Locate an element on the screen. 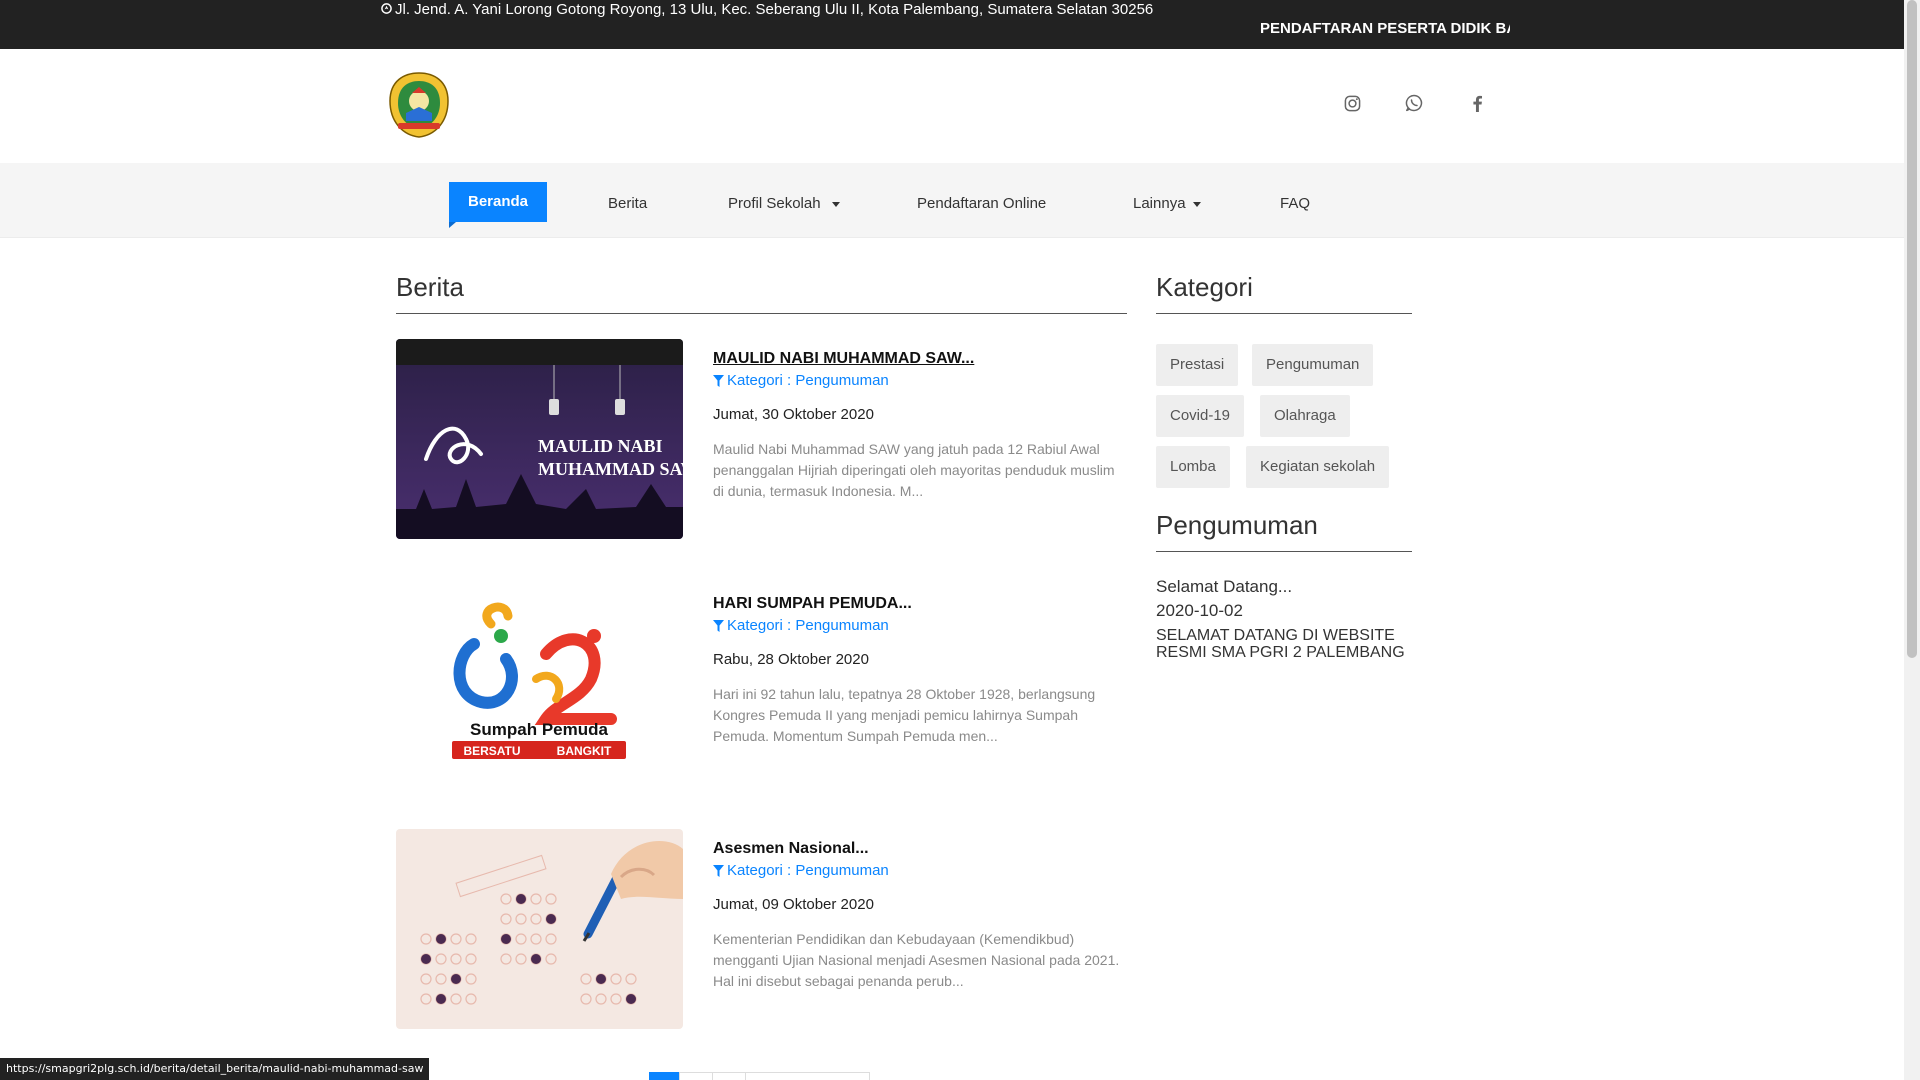 Image resolution: width=1920 pixels, height=1080 pixels. tag-olahraga: Olahraga is located at coordinates (1305, 416).